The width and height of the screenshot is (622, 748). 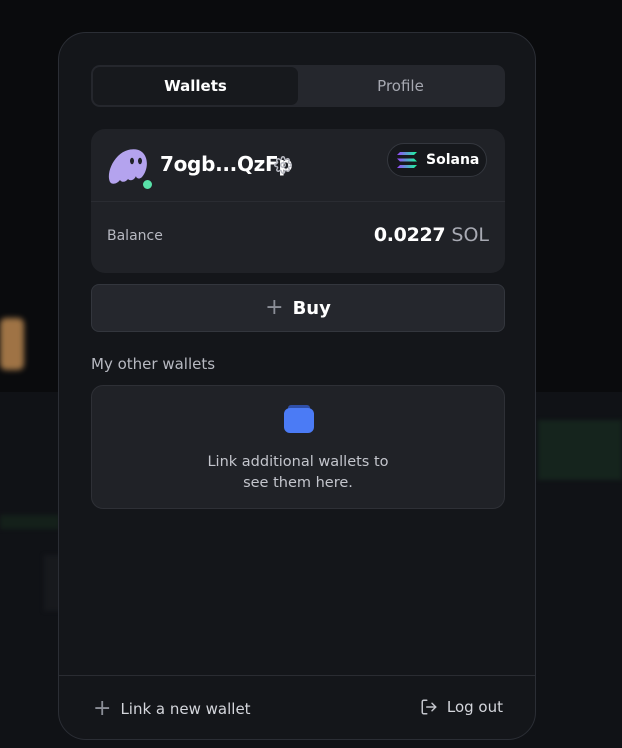 I want to click on footer-divider, so click(x=297, y=675).